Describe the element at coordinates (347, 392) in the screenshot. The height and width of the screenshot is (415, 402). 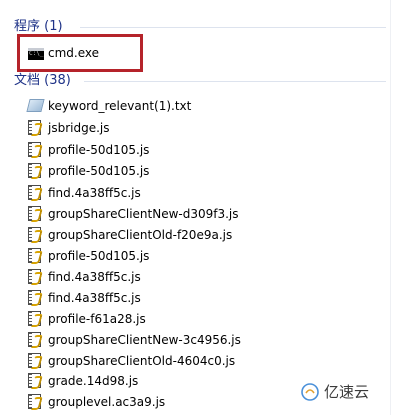
I see `watermark-text: 亿速云` at that location.